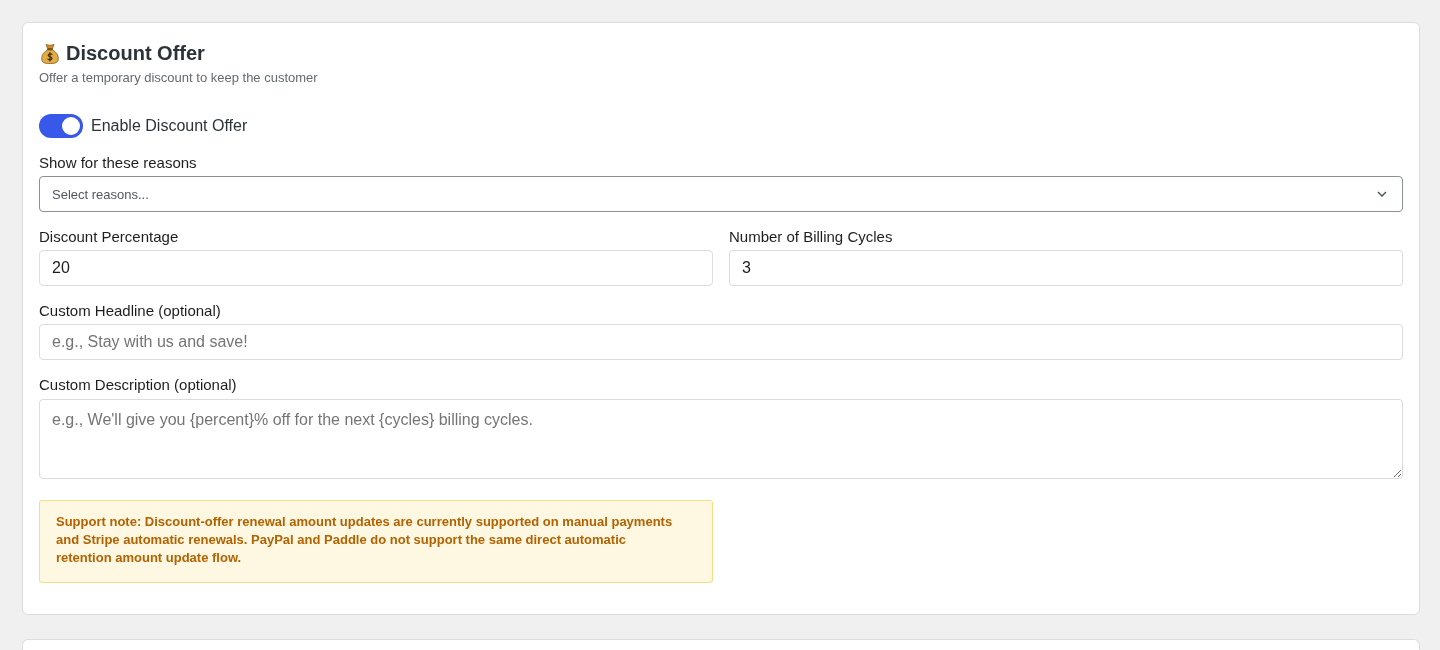 The image size is (1440, 650). I want to click on money-bag-icon, so click(50, 53).